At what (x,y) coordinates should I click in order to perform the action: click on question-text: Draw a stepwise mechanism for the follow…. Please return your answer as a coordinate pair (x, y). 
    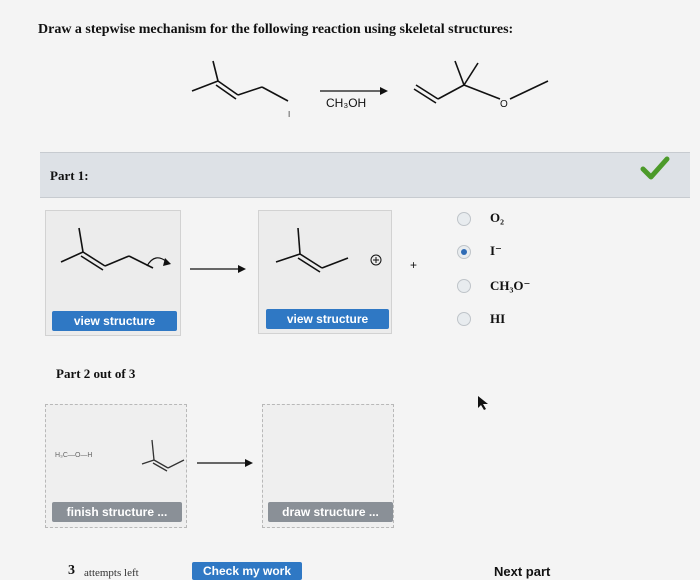
    Looking at the image, I should click on (276, 29).